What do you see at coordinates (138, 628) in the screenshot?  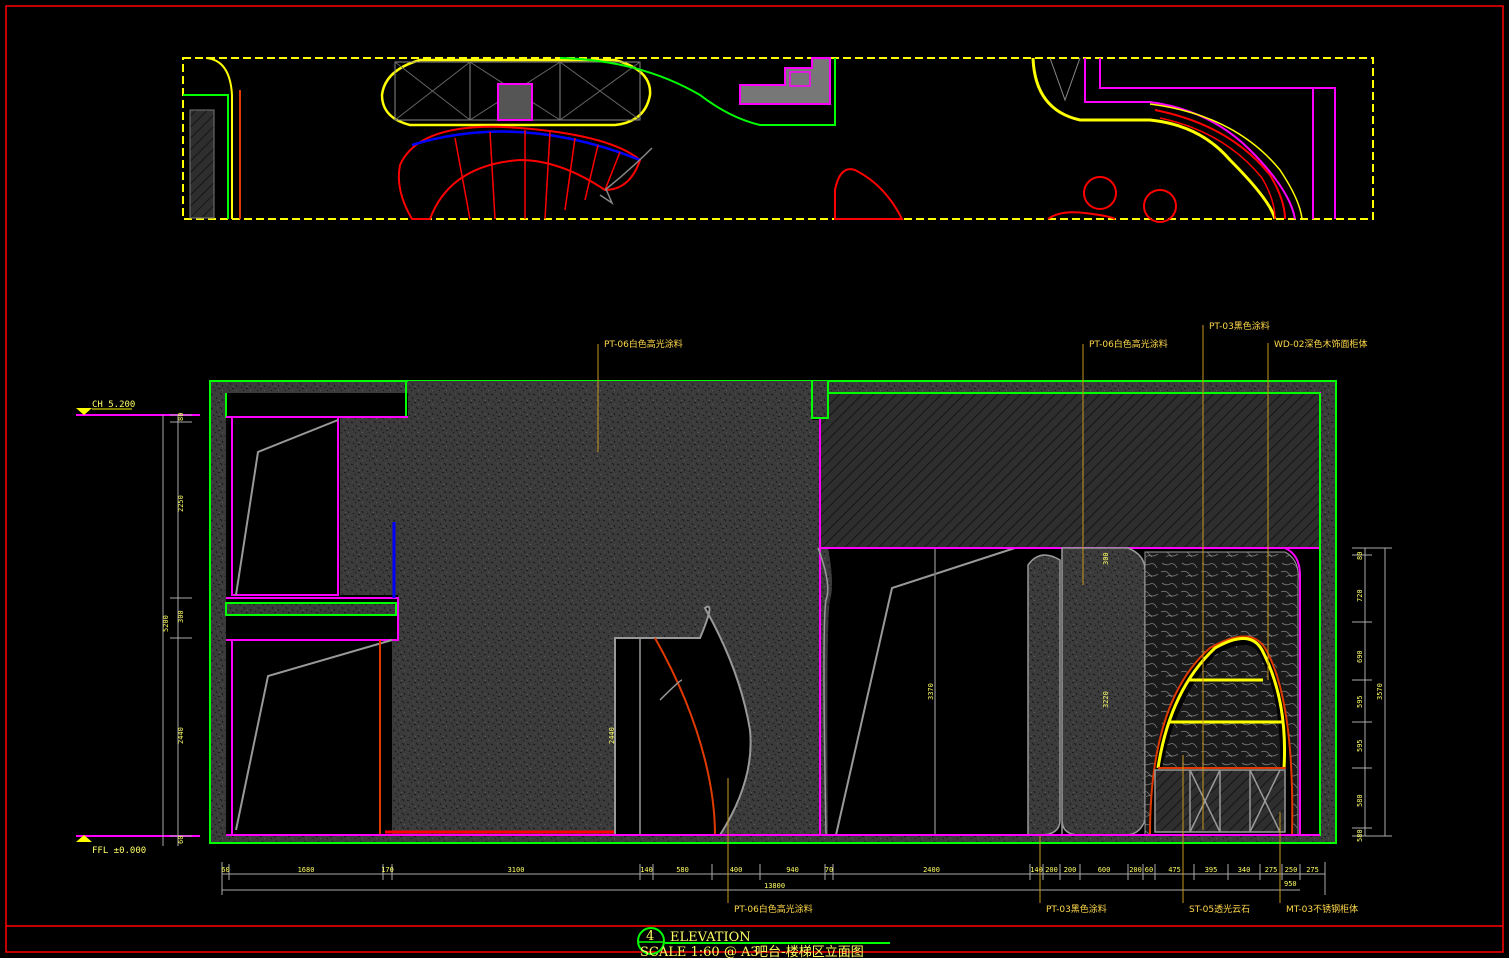 I see `level-markers: CH 5.200 FFL ±0.000` at bounding box center [138, 628].